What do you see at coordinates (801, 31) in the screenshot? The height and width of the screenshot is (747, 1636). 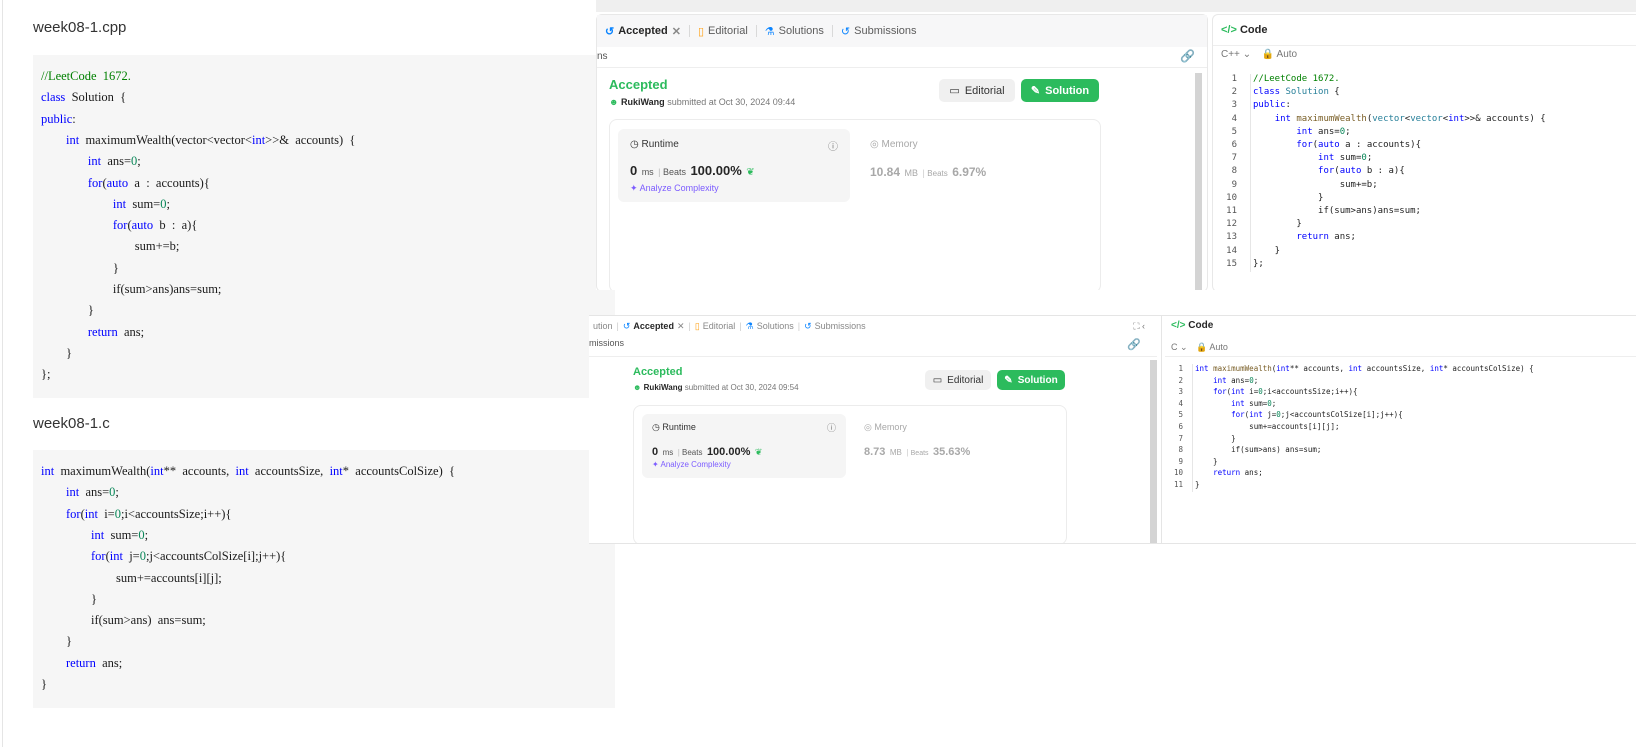 I see `tab-solutions-label: Solutions` at bounding box center [801, 31].